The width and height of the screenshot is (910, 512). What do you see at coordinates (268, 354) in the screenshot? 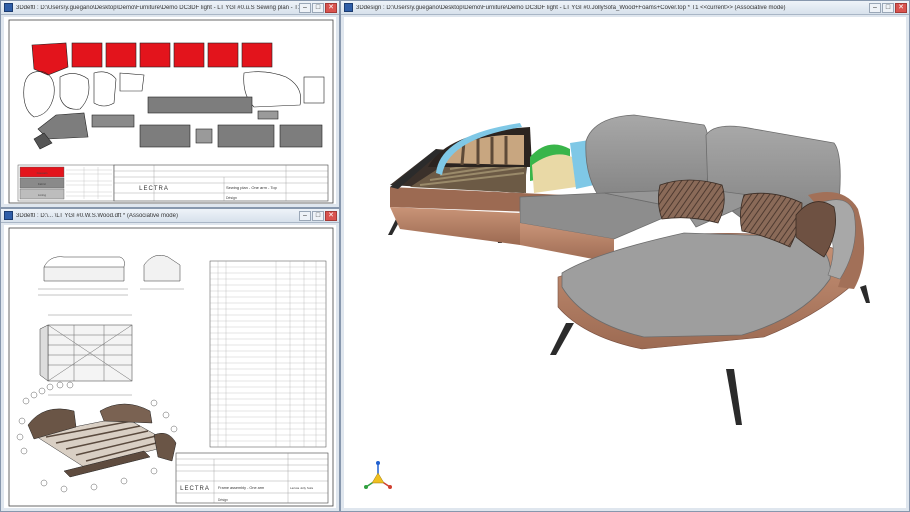
I see `parts-list-table` at bounding box center [268, 354].